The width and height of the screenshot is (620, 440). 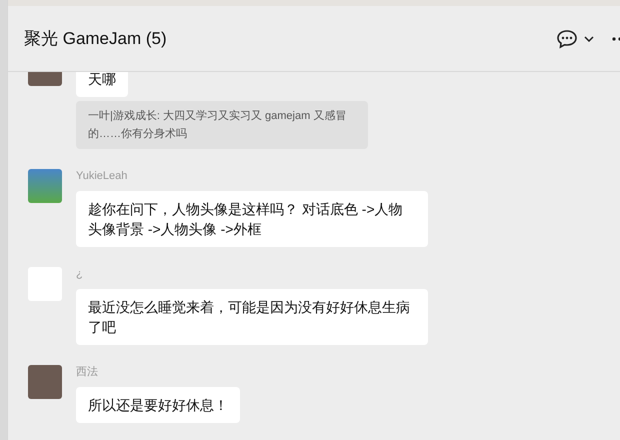 What do you see at coordinates (102, 84) in the screenshot?
I see `message-bubble: 天哪` at bounding box center [102, 84].